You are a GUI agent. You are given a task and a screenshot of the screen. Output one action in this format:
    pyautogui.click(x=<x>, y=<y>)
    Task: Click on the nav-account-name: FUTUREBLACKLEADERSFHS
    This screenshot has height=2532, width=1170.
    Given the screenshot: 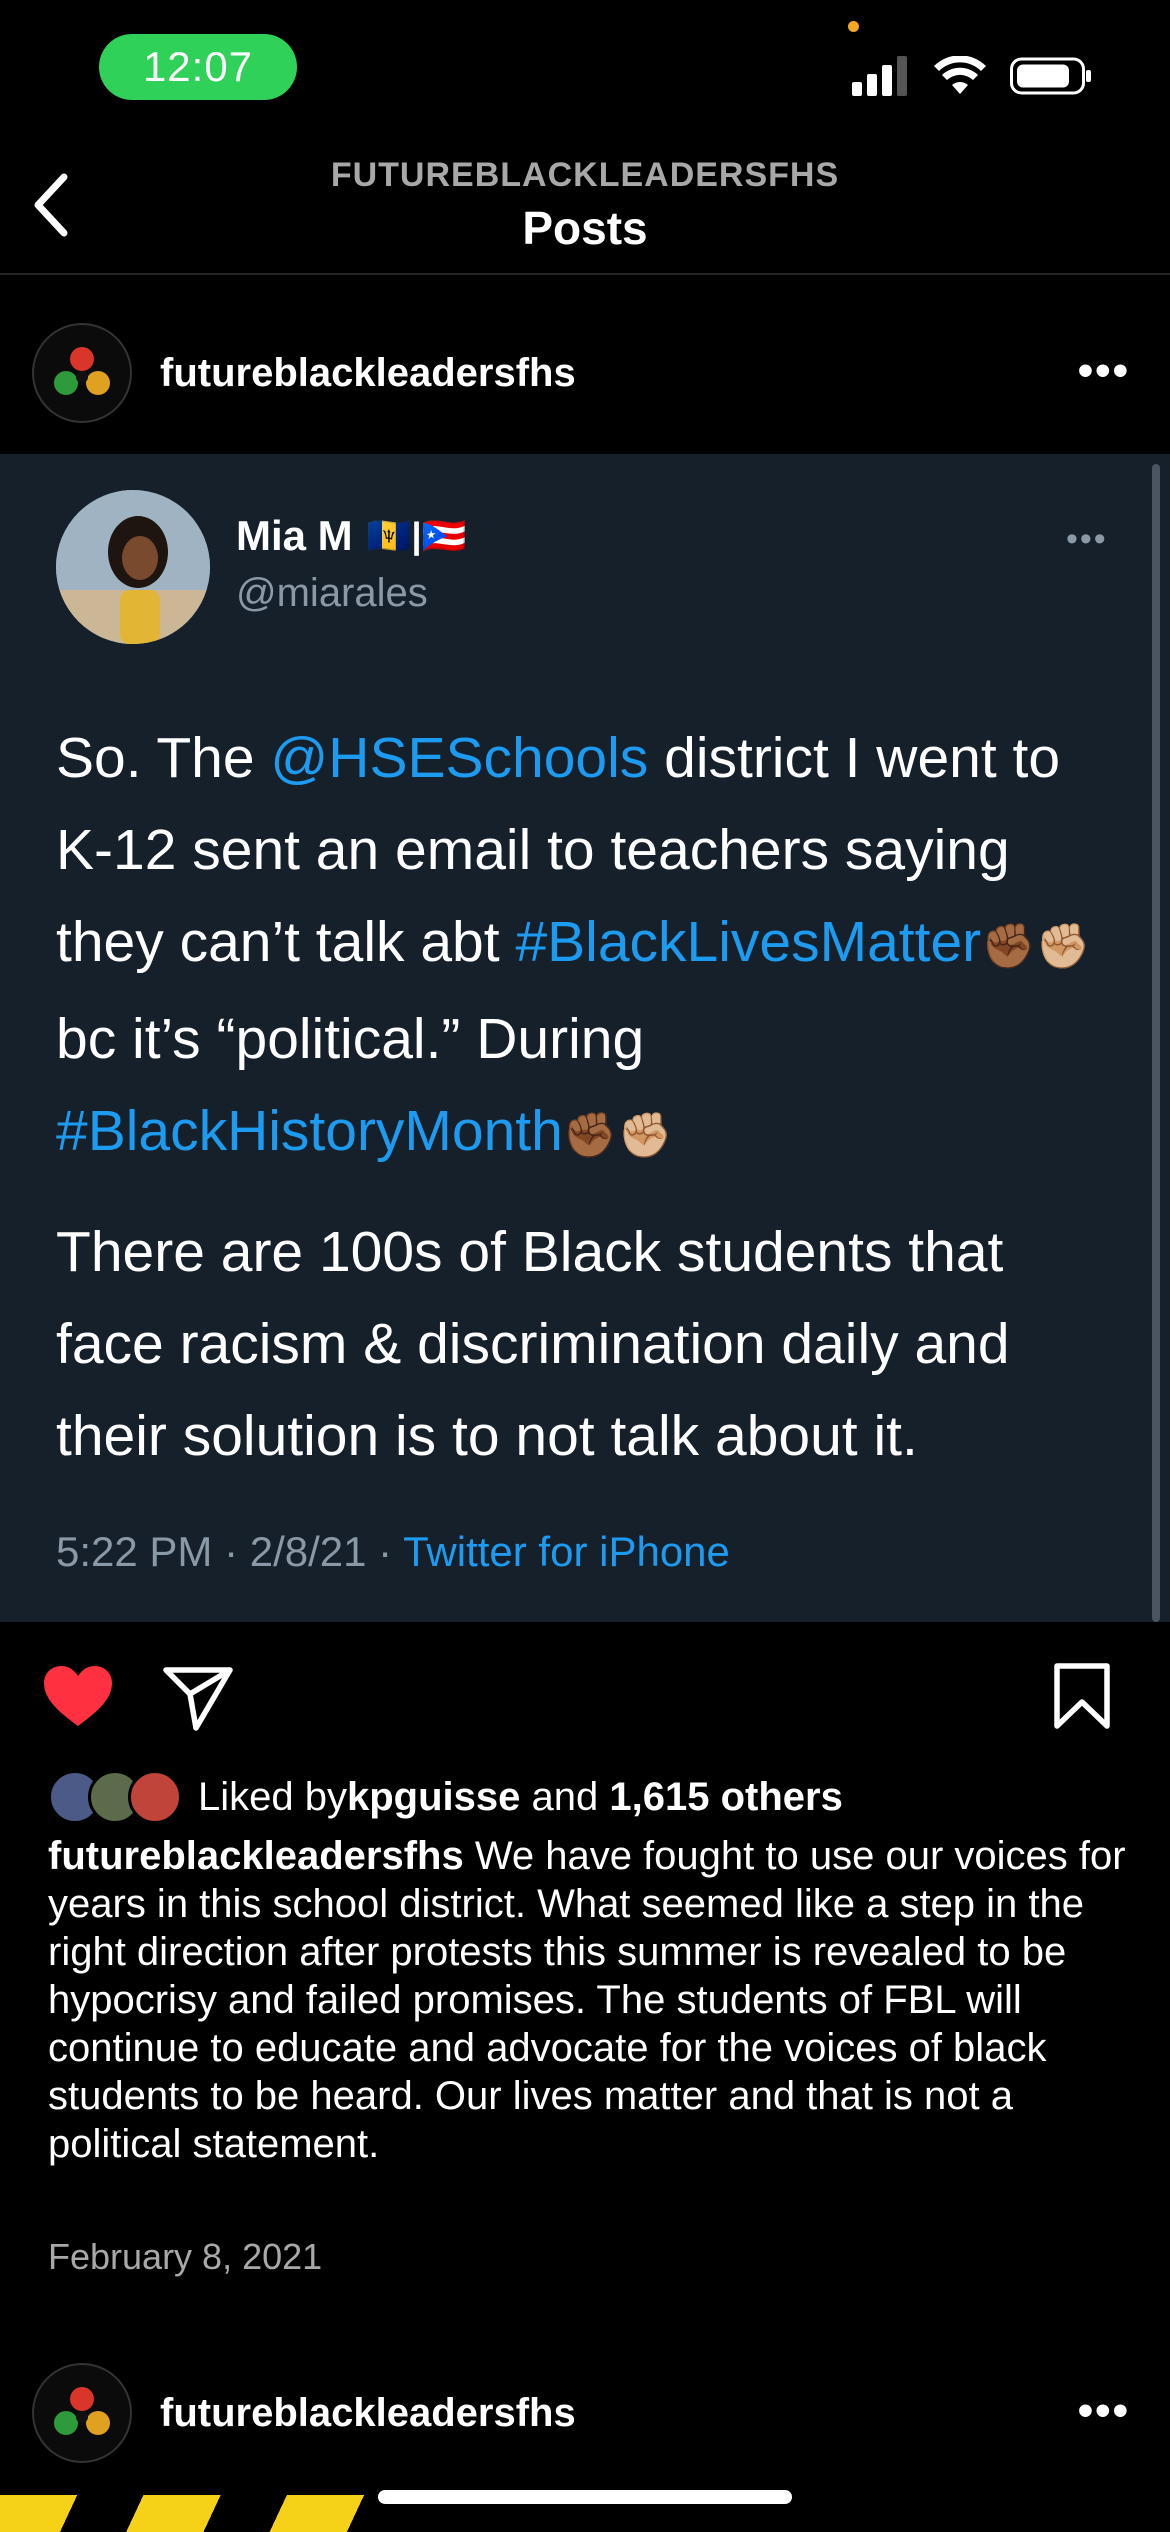 What is the action you would take?
    pyautogui.click(x=585, y=175)
    